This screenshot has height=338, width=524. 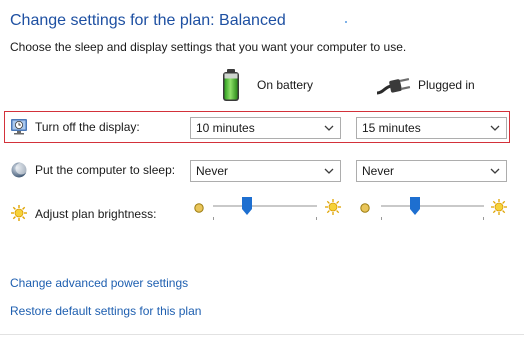 What do you see at coordinates (87, 127) in the screenshot?
I see `display-row-label: Turn off the display:` at bounding box center [87, 127].